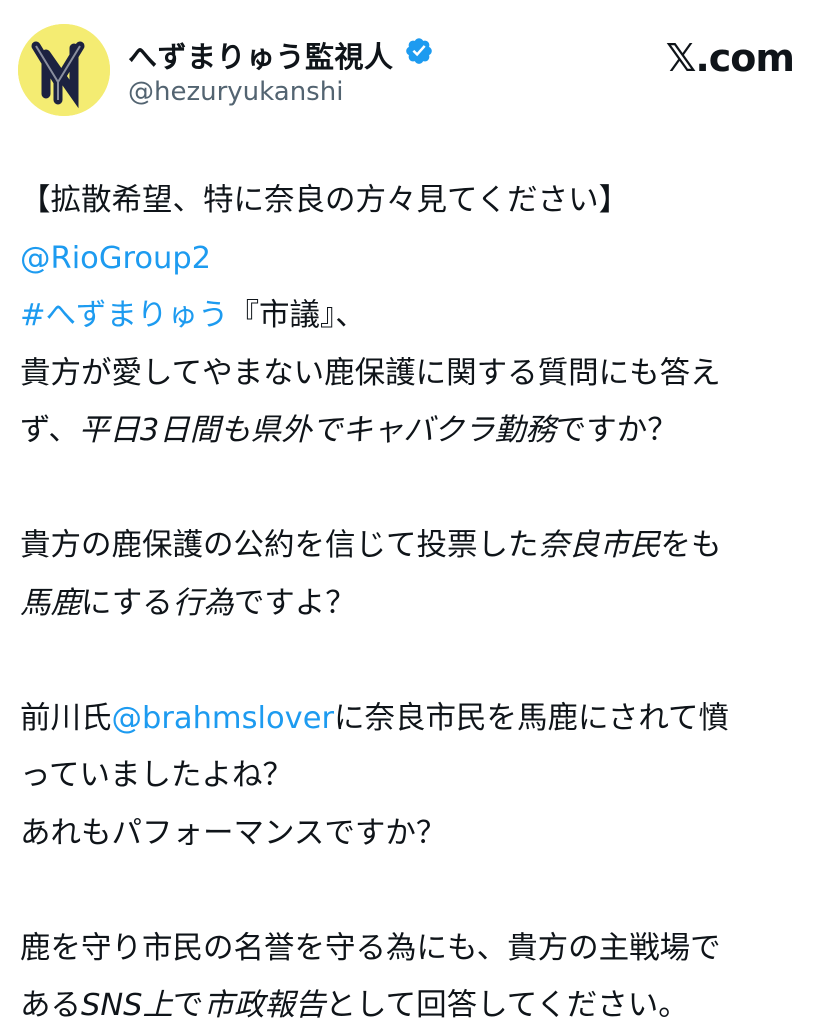 The height and width of the screenshot is (1035, 828). Describe the element at coordinates (279, 545) in the screenshot. I see `text-span: 貴方の鹿保護の公約を信じて投票した` at that location.